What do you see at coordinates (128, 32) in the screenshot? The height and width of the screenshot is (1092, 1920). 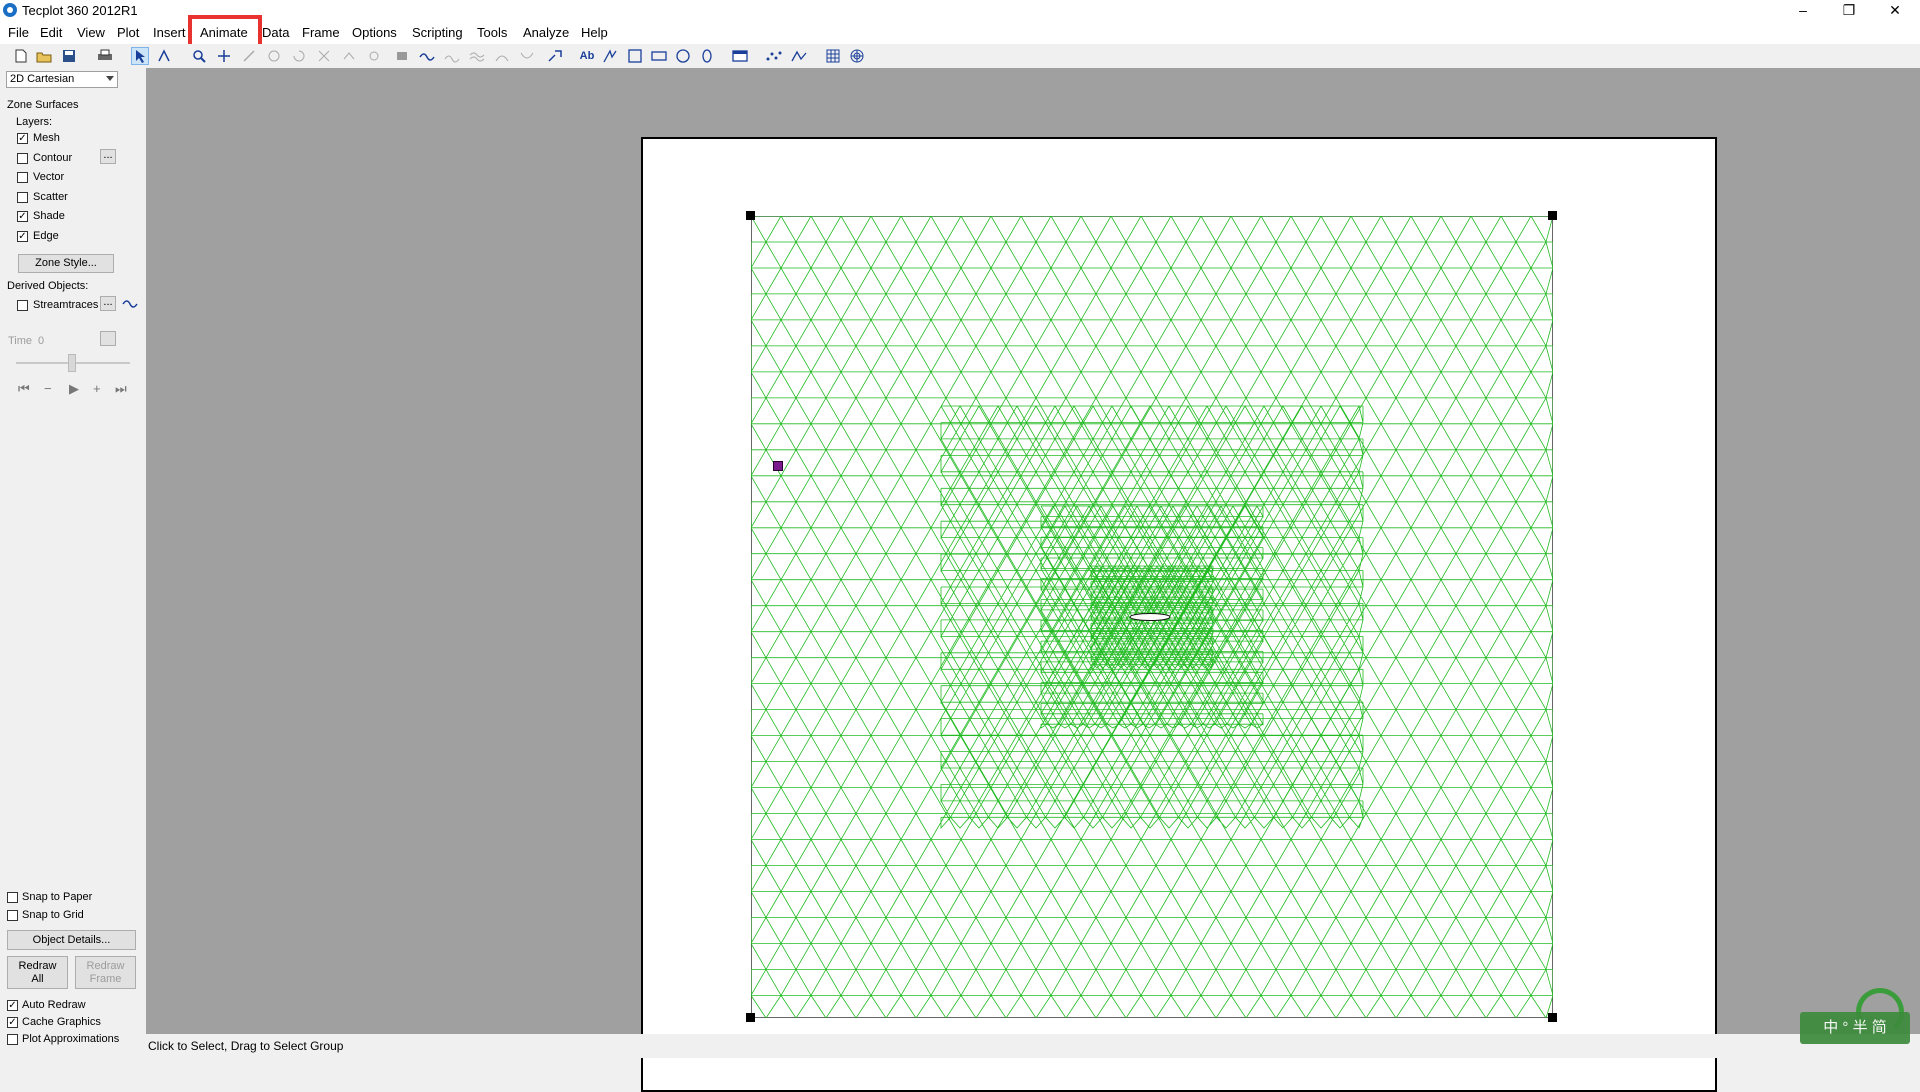 I see `menu-plot: Plot` at bounding box center [128, 32].